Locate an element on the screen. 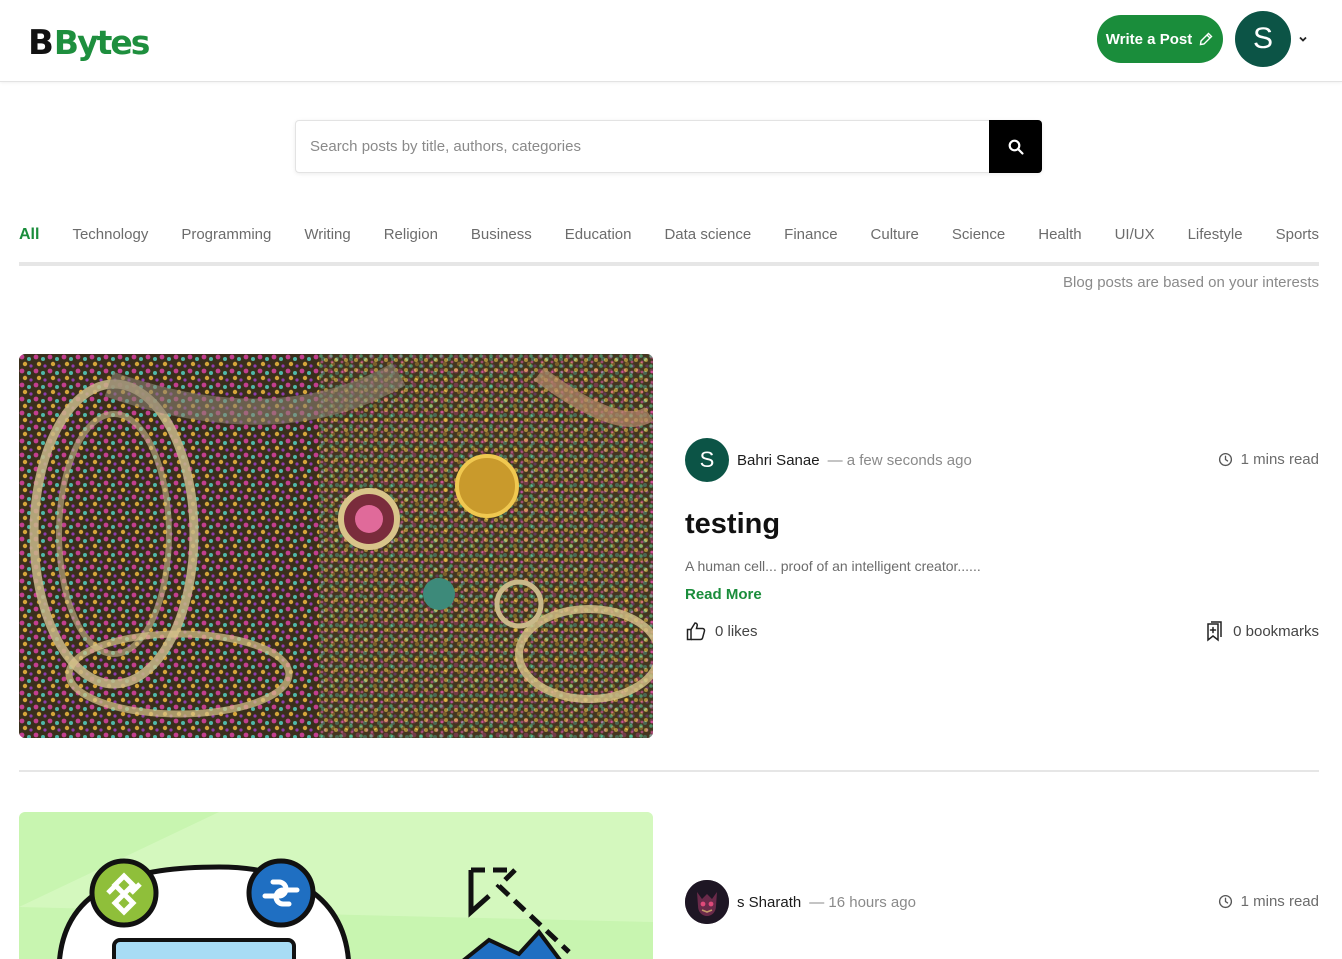  interests-note: Blog posts are based on your interests is located at coordinates (1191, 282).